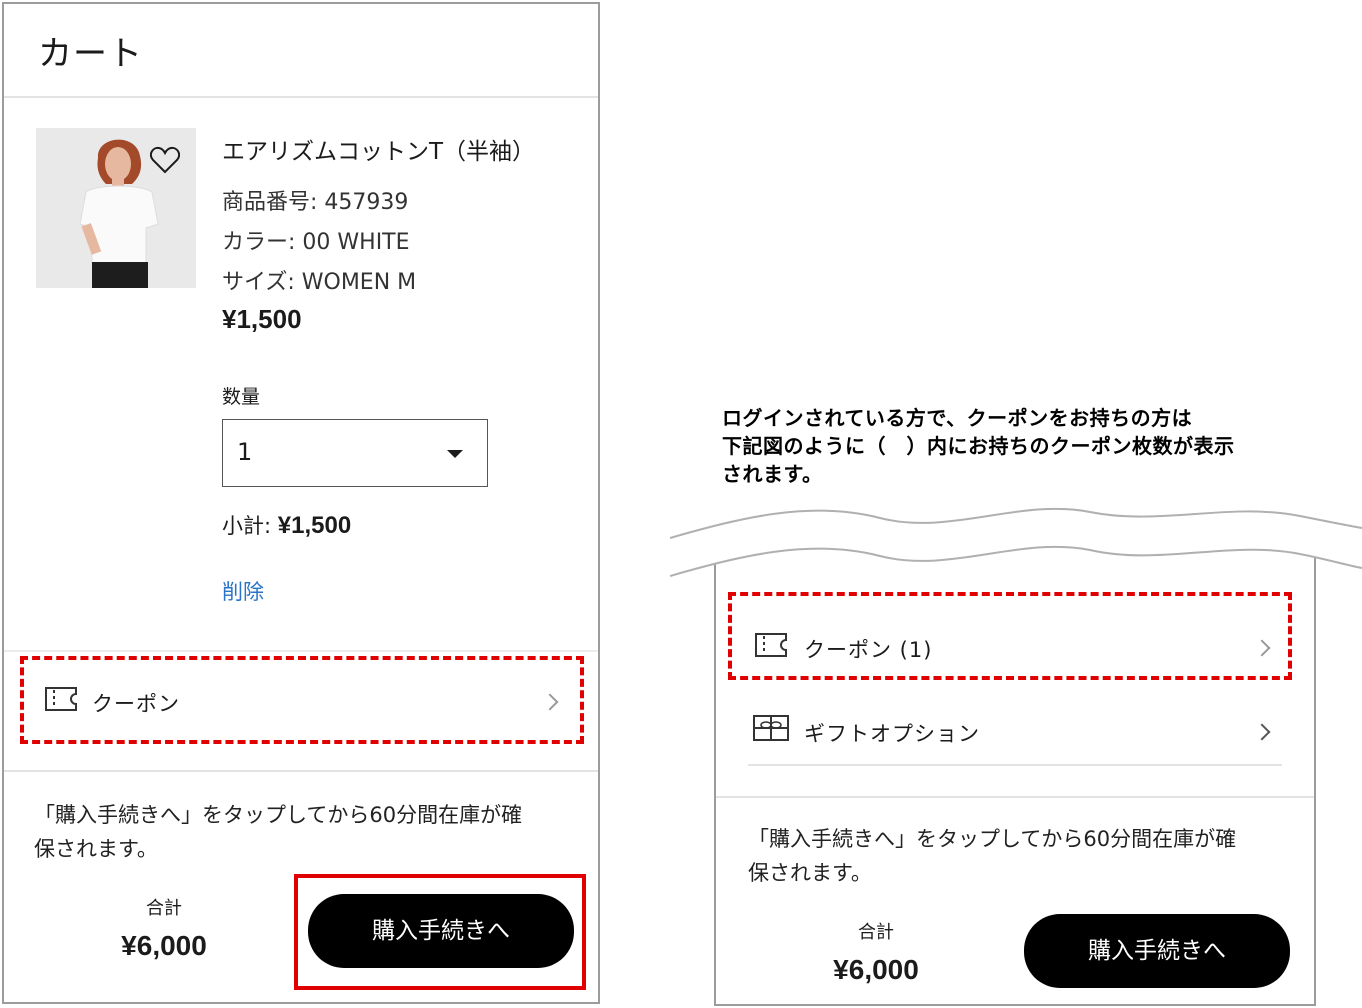  Describe the element at coordinates (314, 525) in the screenshot. I see `subtotal-value: ¥1,500` at that location.